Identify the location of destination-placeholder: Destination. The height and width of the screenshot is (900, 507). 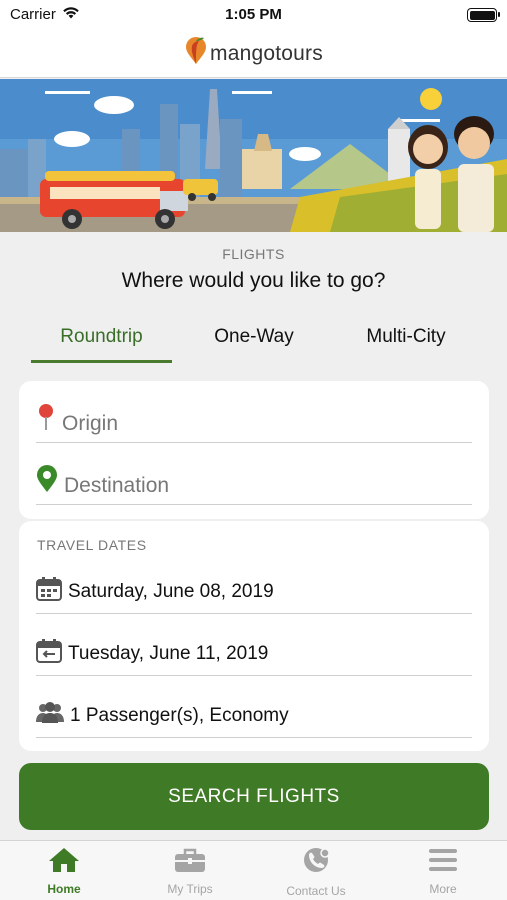
(117, 485).